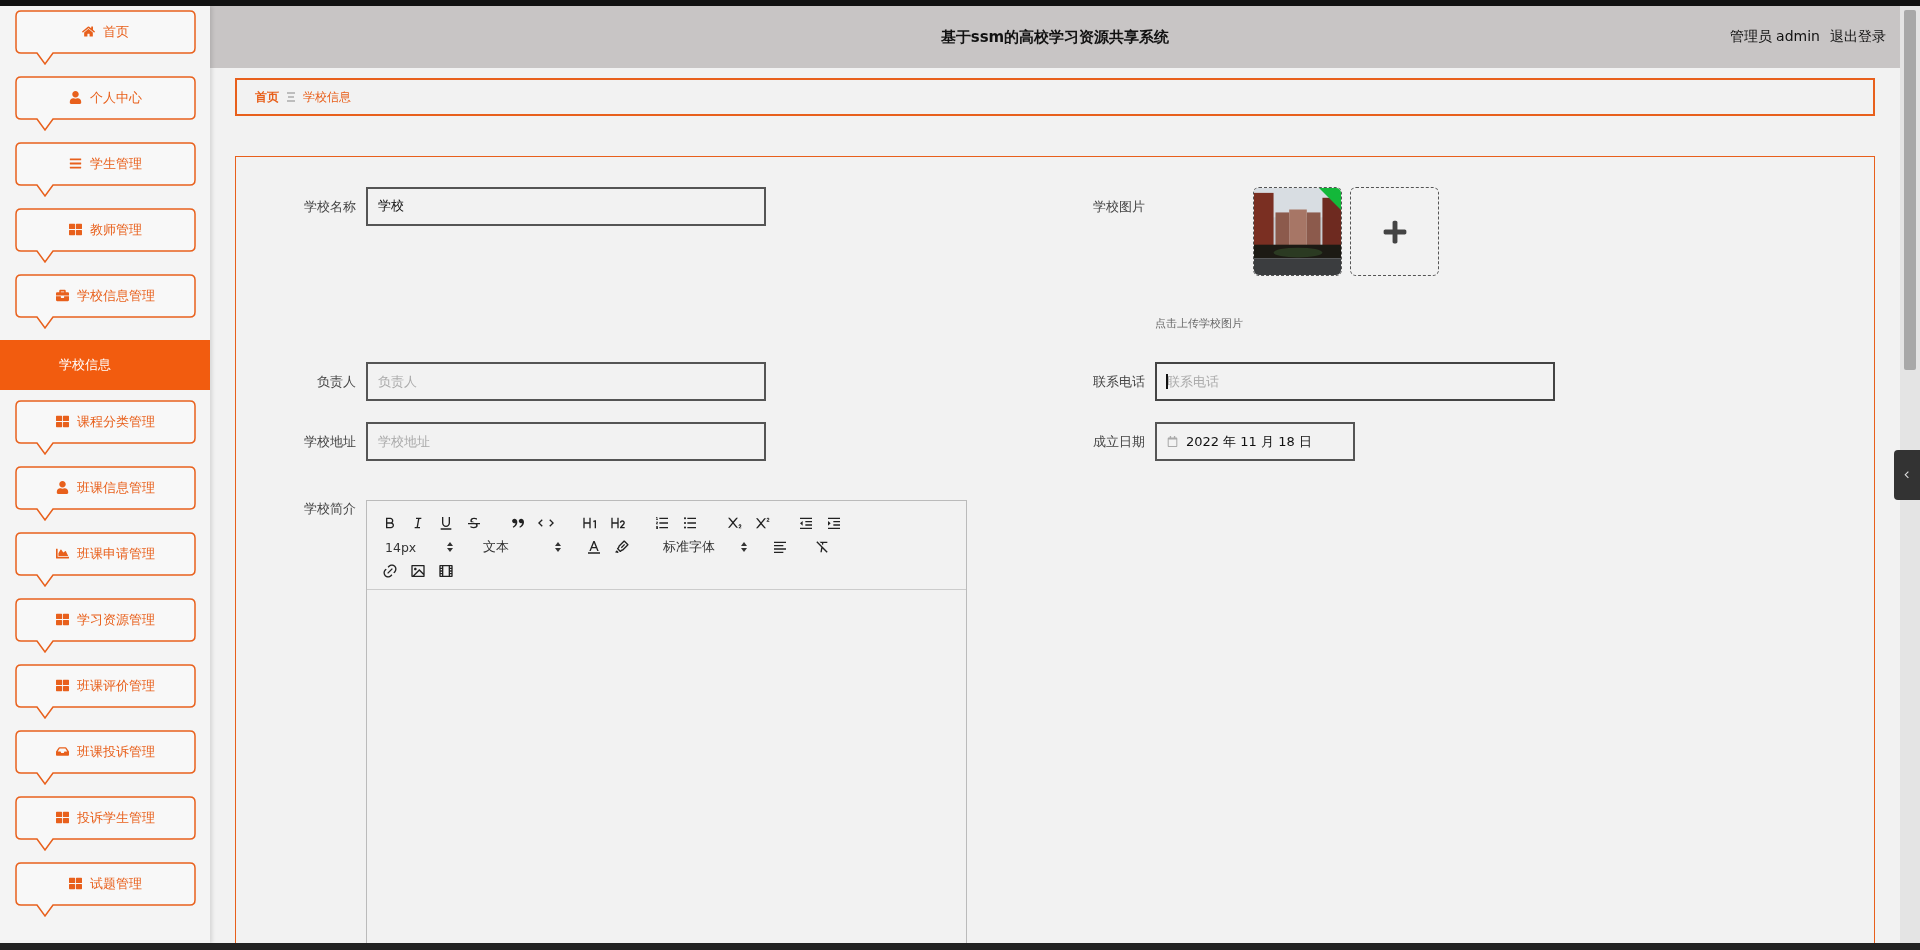 This screenshot has width=1920, height=950. I want to click on app-title: 基于ssm的高校学习资源共享系统, so click(1055, 37).